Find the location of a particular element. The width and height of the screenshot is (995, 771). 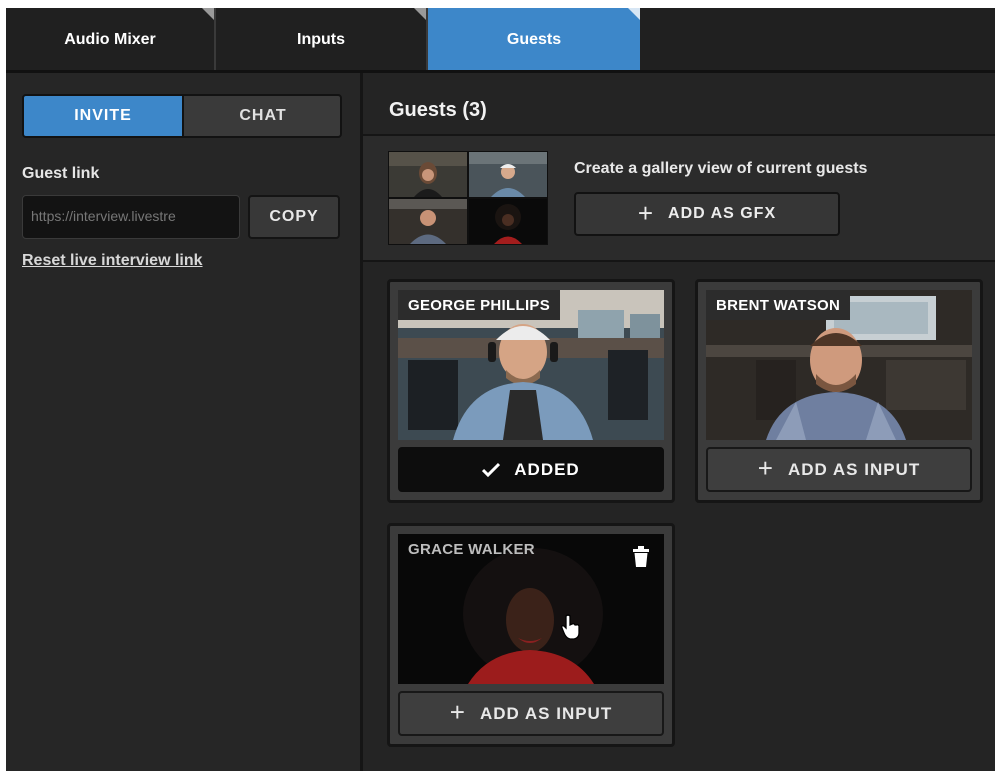

tab-audio-mixer: Audio Mixer is located at coordinates (111, 40).